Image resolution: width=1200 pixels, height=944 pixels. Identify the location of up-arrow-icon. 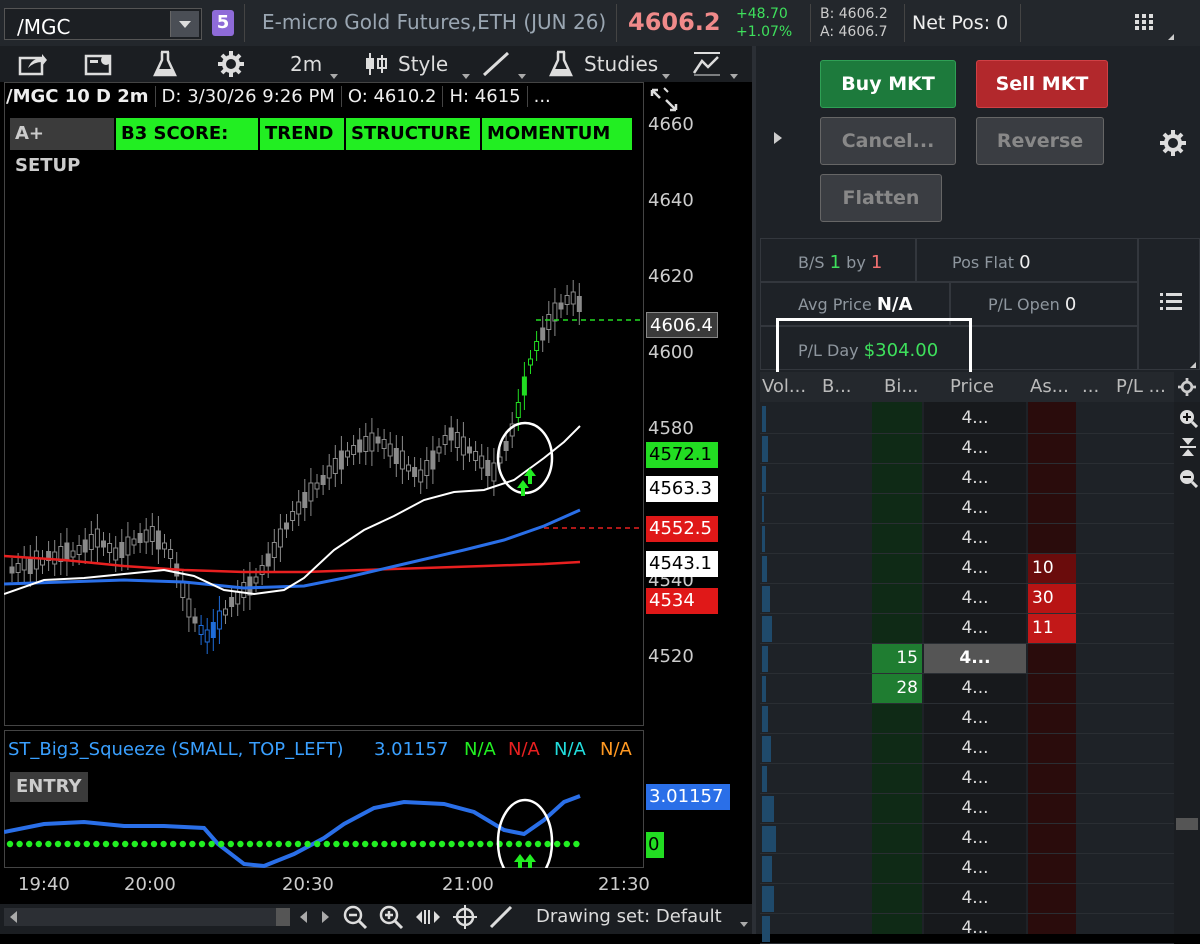
(520, 861).